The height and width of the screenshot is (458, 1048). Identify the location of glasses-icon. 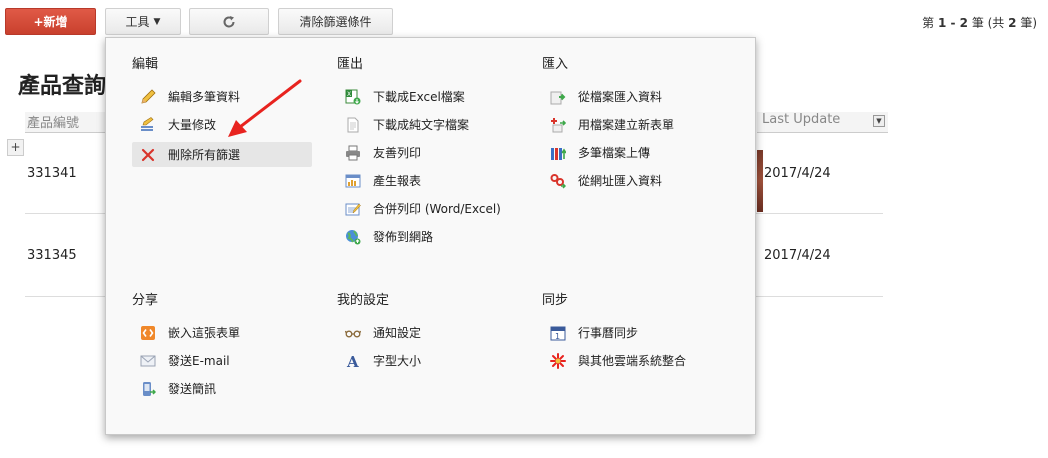
(353, 333).